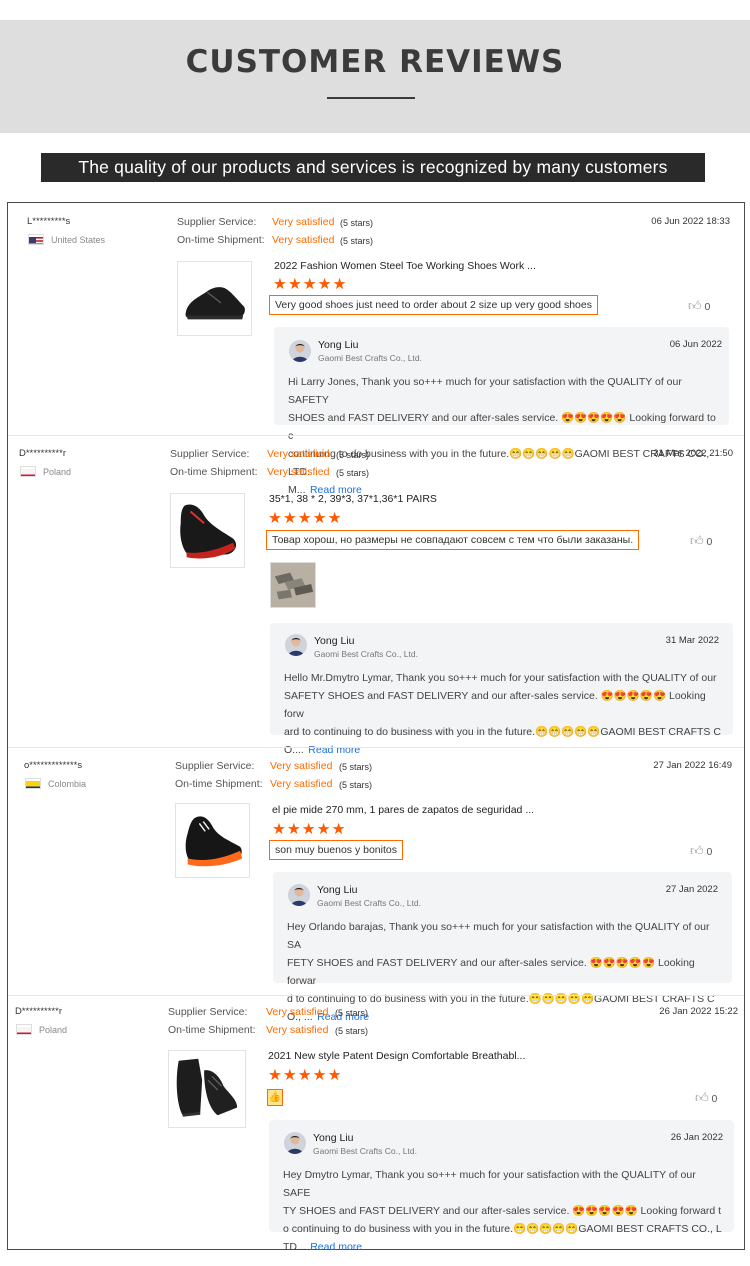  What do you see at coordinates (53, 765) in the screenshot?
I see `reviewer-name: o*************s` at bounding box center [53, 765].